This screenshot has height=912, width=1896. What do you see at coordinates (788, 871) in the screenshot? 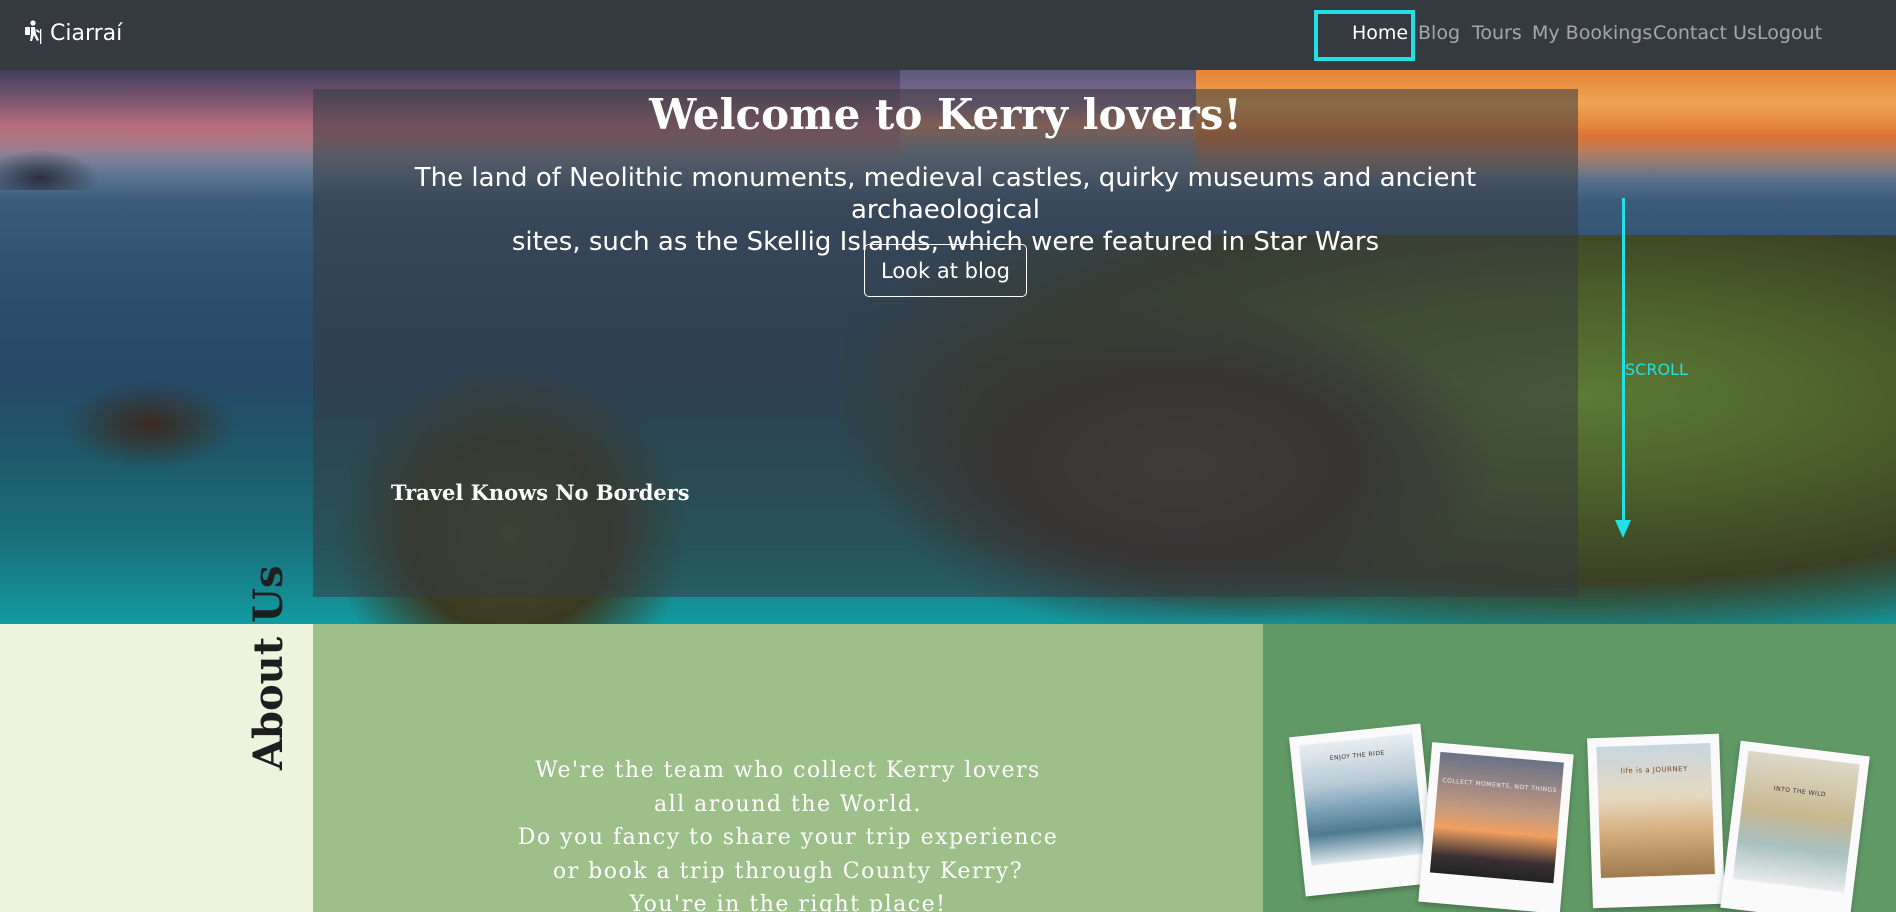
I see `about-line: or book a trip through County Kerry?` at bounding box center [788, 871].